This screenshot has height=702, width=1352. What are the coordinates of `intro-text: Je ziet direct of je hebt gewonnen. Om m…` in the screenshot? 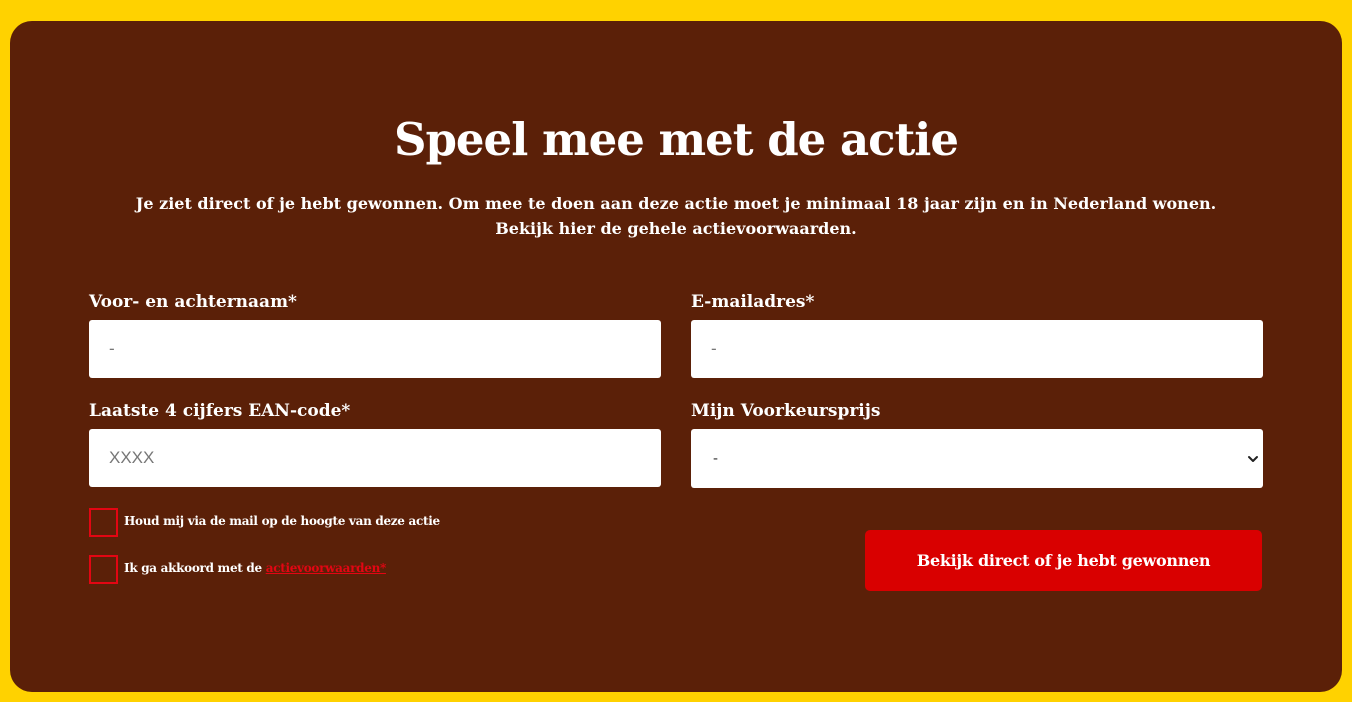 It's located at (676, 216).